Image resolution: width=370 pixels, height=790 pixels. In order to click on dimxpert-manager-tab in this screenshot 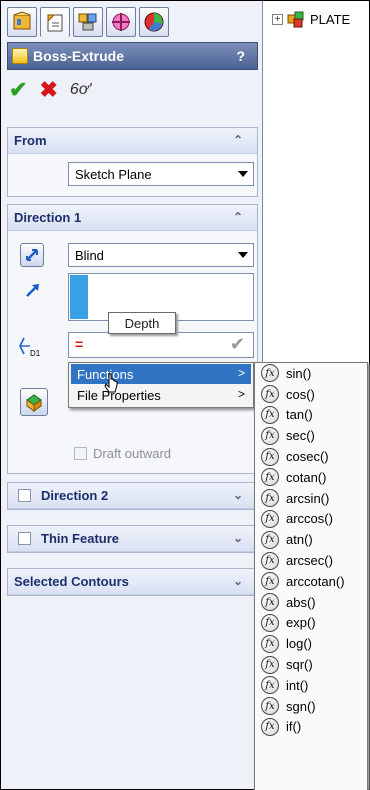, I will do `click(121, 22)`.